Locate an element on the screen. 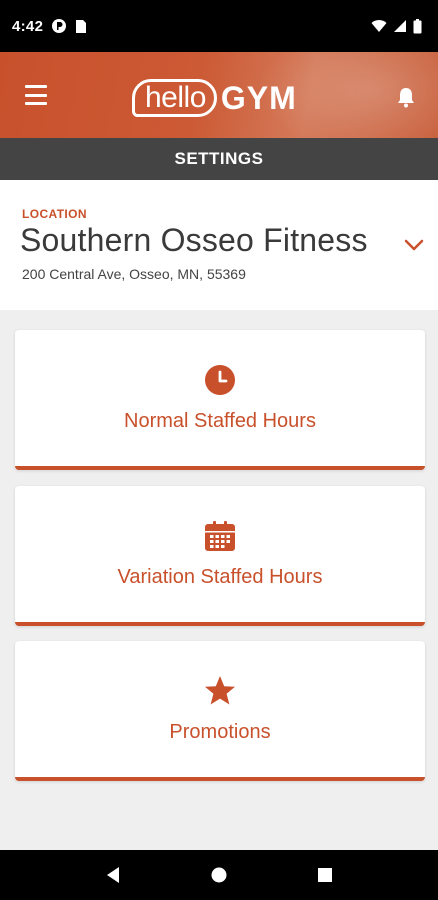  back-button is located at coordinates (113, 875).